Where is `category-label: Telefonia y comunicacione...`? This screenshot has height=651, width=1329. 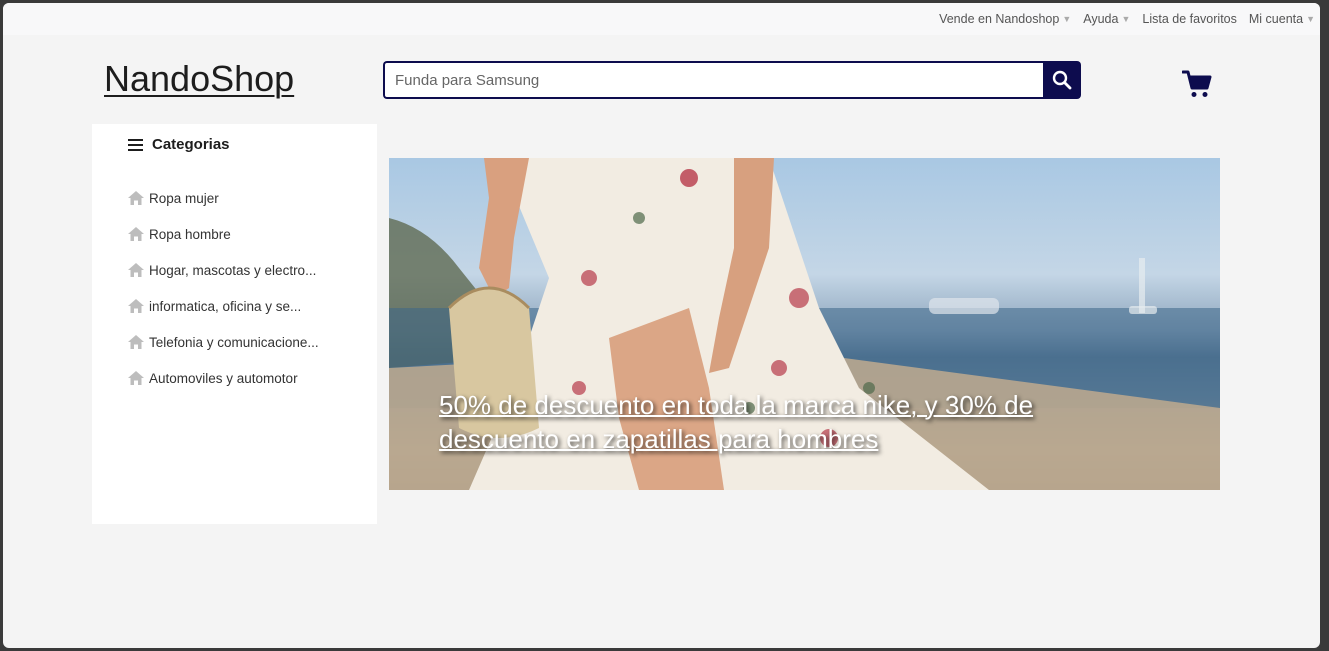 category-label: Telefonia y comunicacione... is located at coordinates (234, 342).